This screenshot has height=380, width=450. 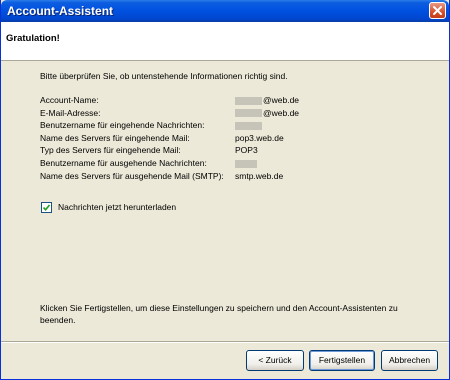 I want to click on page-title: Gratulation!, so click(x=33, y=38).